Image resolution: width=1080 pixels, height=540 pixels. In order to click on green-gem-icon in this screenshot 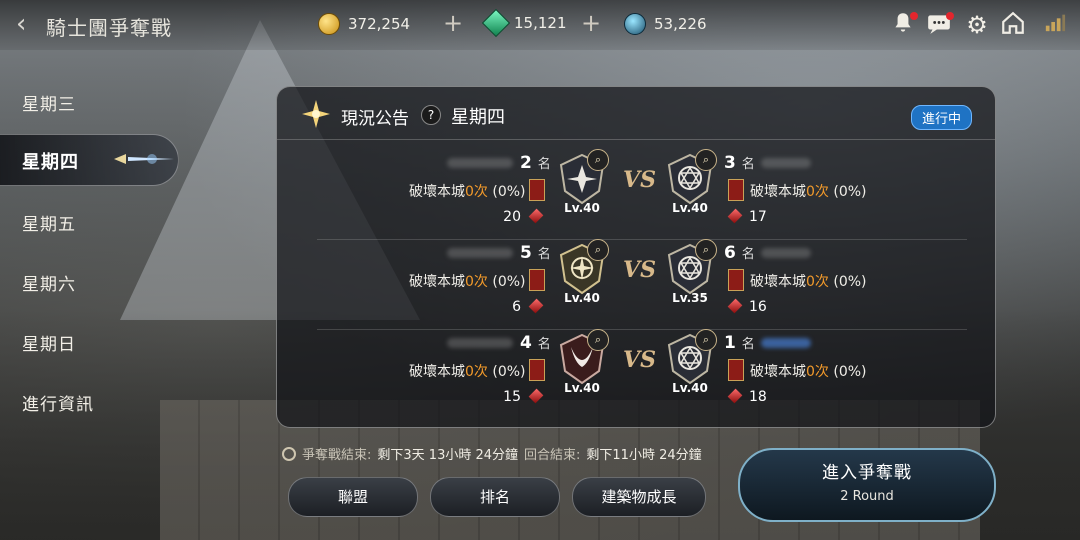, I will do `click(496, 23)`.